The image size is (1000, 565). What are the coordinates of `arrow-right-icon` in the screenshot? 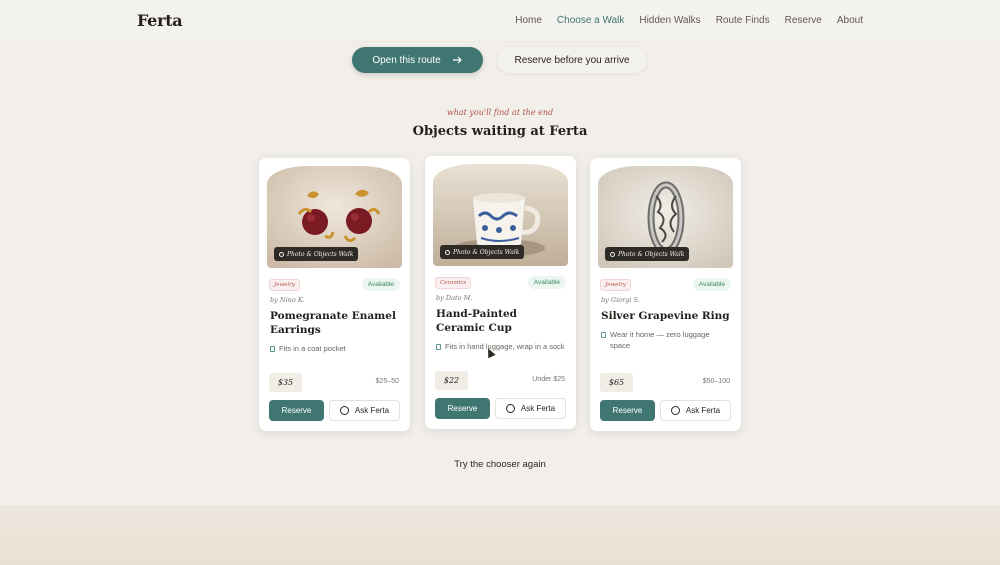 It's located at (457, 60).